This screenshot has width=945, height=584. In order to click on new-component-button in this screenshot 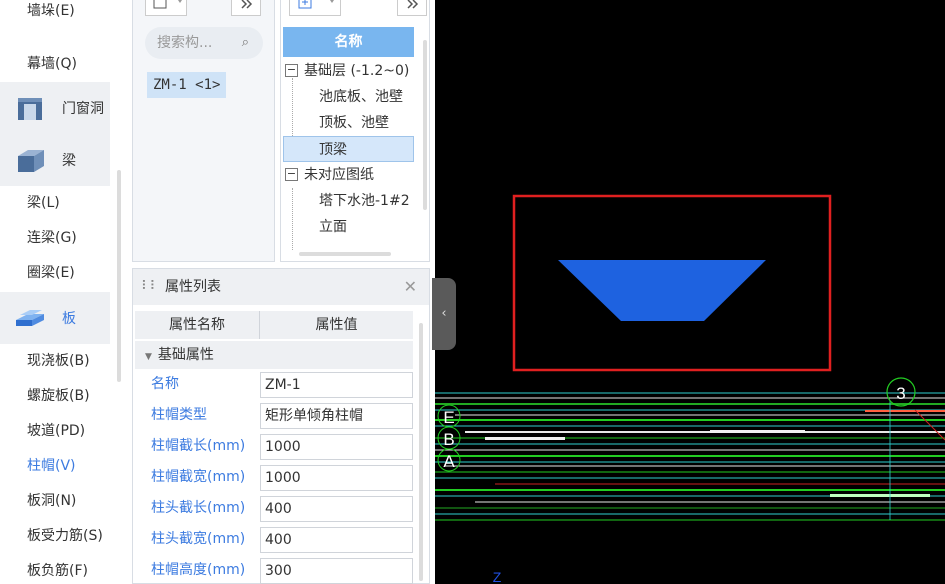, I will do `click(166, 8)`.